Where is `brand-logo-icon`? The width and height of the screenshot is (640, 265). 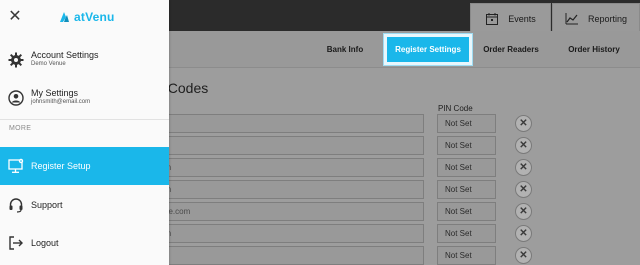
brand-logo-icon is located at coordinates (64, 17).